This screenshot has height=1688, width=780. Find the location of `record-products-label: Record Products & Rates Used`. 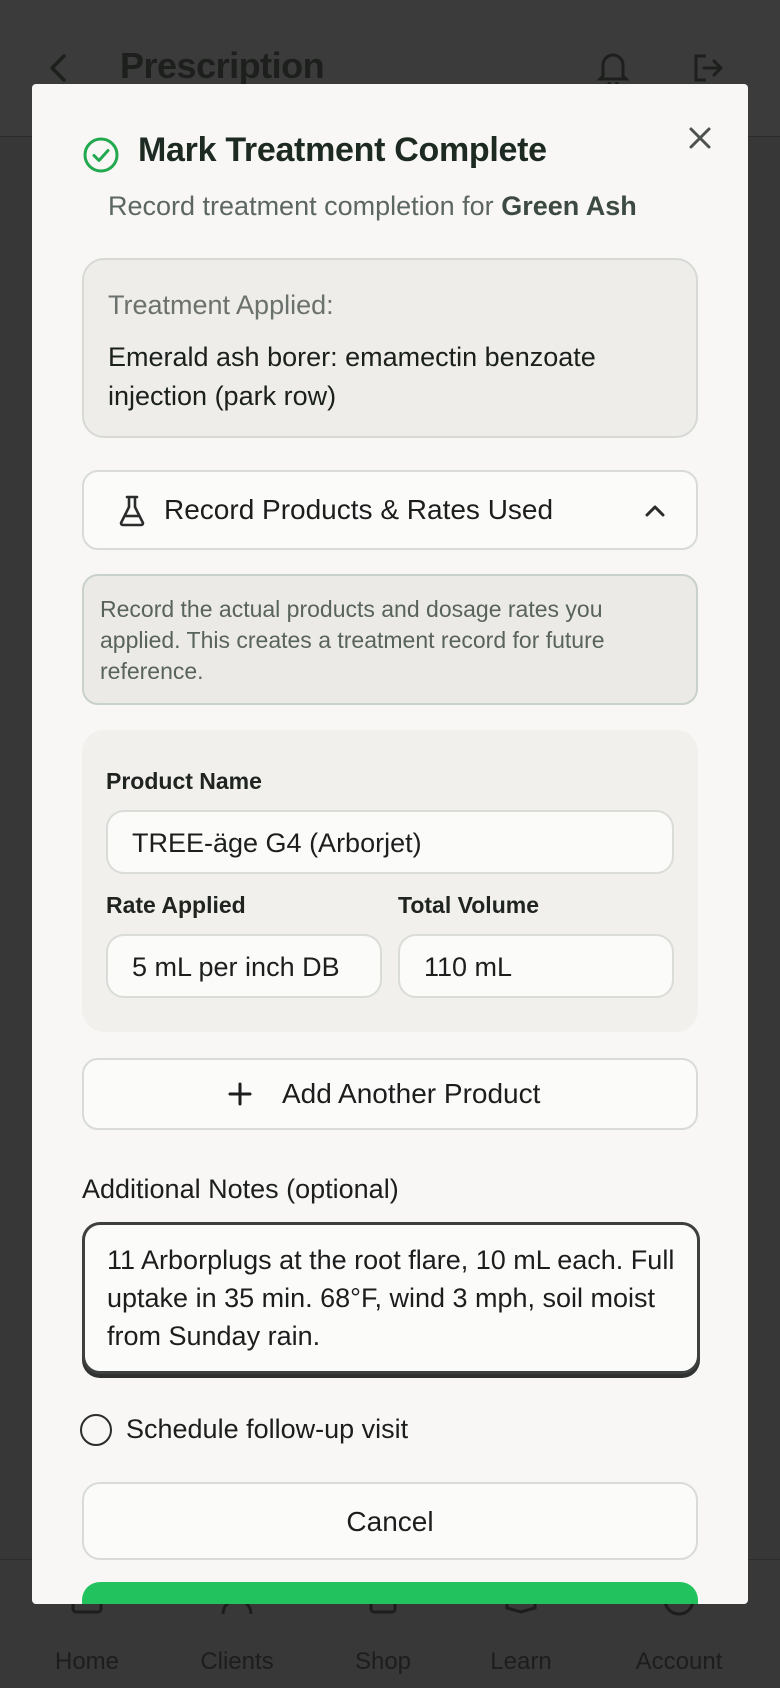

record-products-label: Record Products & Rates Used is located at coordinates (359, 509).